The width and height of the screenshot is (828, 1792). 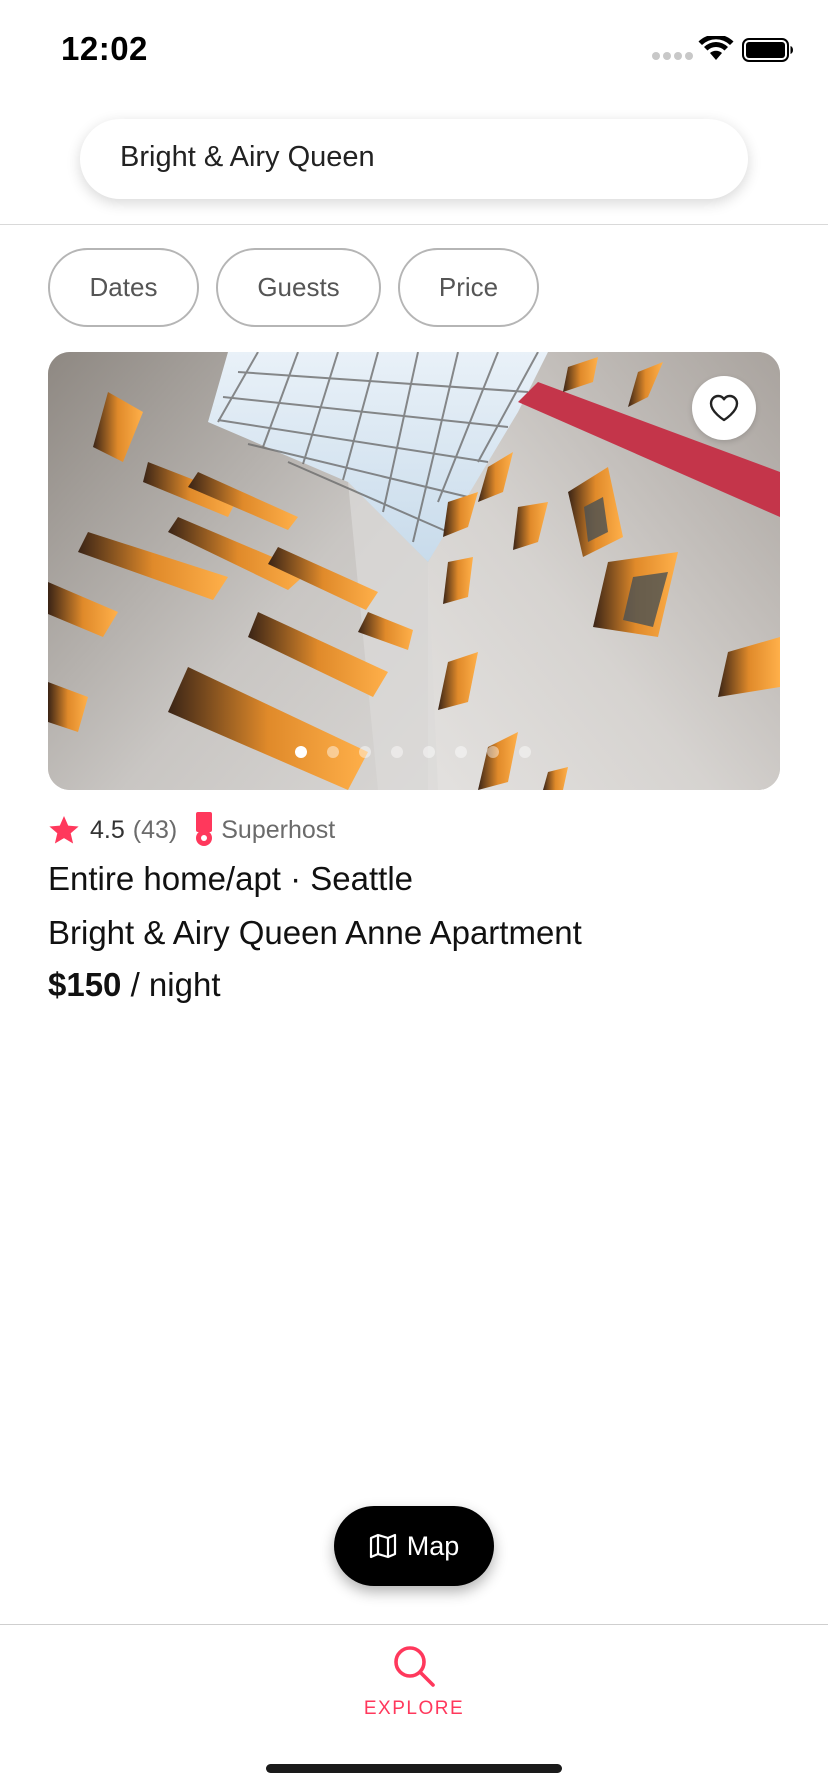 What do you see at coordinates (64, 830) in the screenshot?
I see `star-icon` at bounding box center [64, 830].